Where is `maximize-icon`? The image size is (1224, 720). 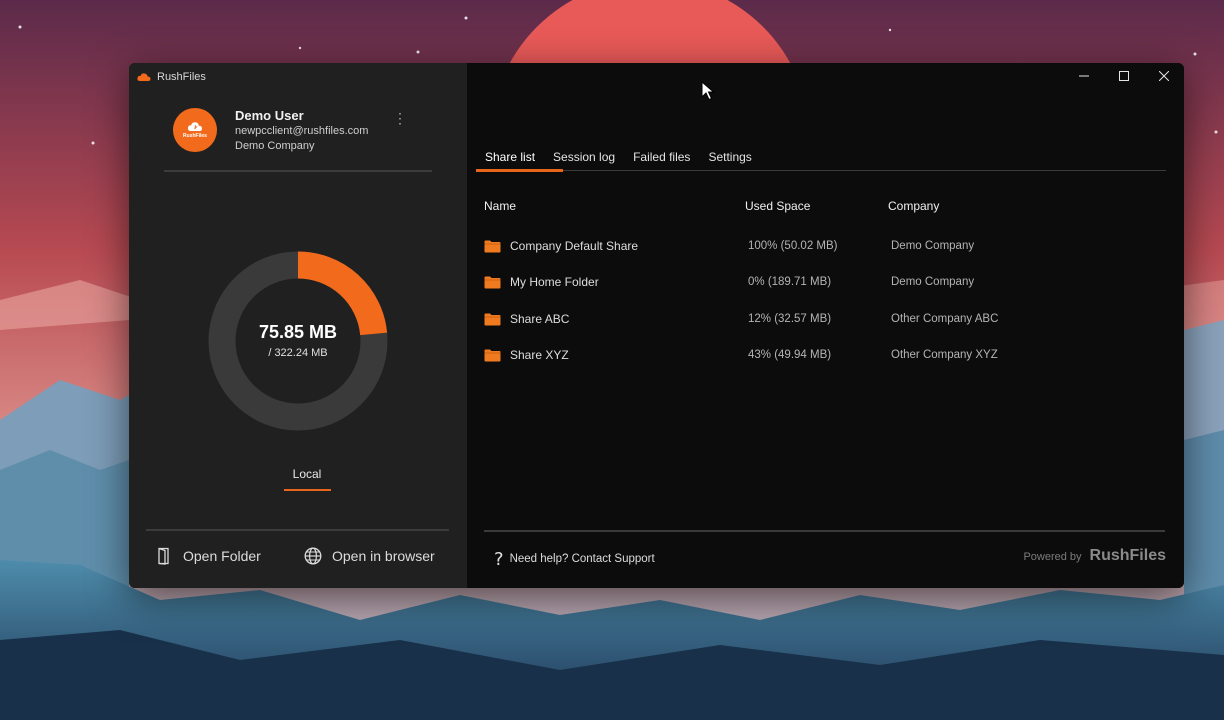
maximize-icon is located at coordinates (1124, 76).